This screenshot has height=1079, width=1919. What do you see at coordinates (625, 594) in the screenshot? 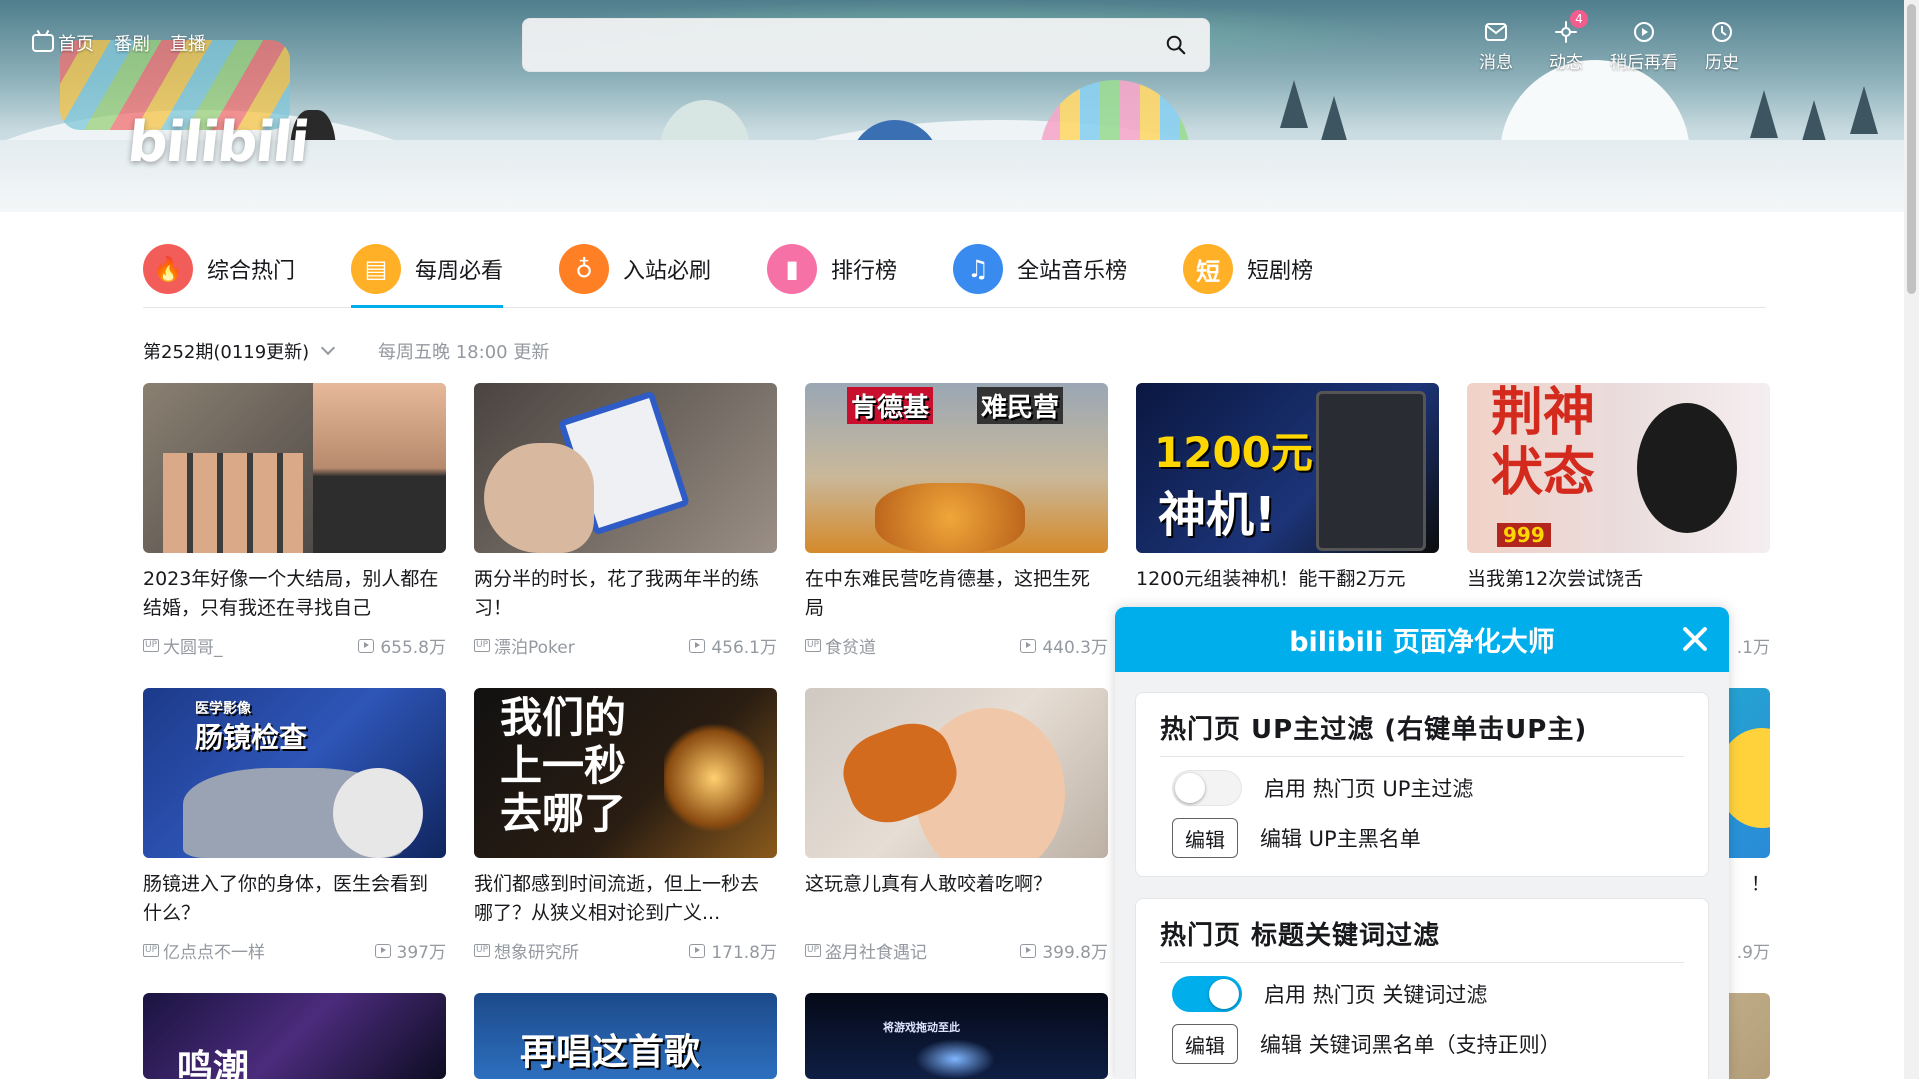
I see `video-title: 两分半的时长，花了我两年半的练习！` at bounding box center [625, 594].